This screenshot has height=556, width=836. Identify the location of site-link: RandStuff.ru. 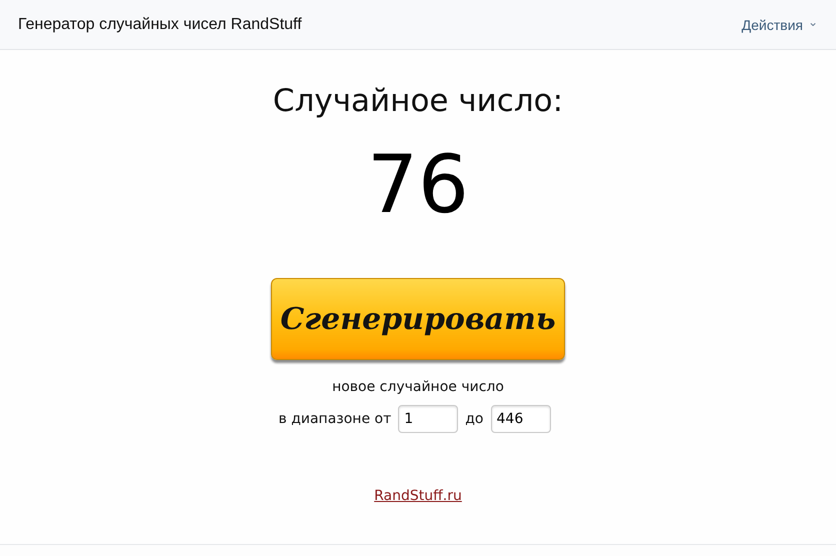
(418, 496).